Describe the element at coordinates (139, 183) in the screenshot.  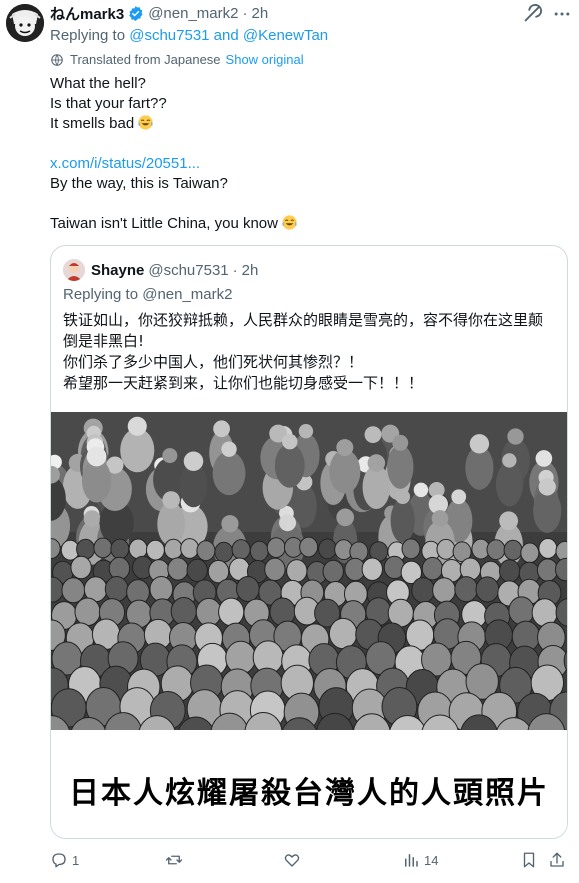
I see `tweet-line: By the way, this is Taiwan?` at that location.